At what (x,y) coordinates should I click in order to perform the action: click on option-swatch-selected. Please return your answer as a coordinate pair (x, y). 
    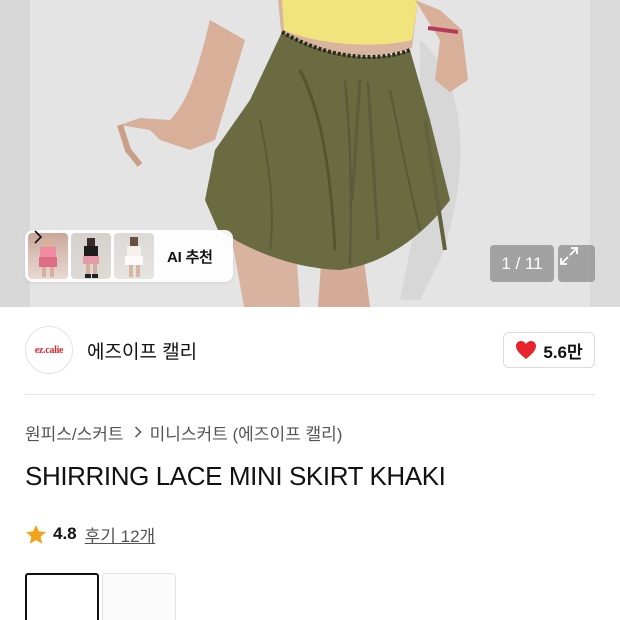
    Looking at the image, I should click on (62, 596).